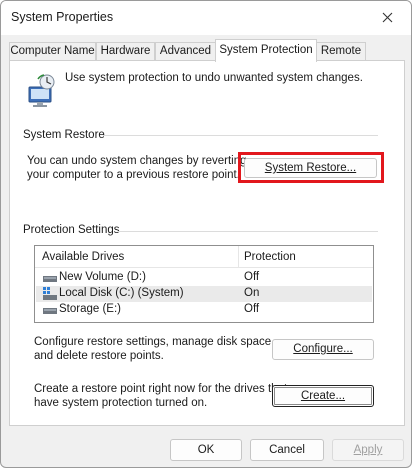 The width and height of the screenshot is (412, 468). I want to click on title-bar: System Properties, so click(206, 18).